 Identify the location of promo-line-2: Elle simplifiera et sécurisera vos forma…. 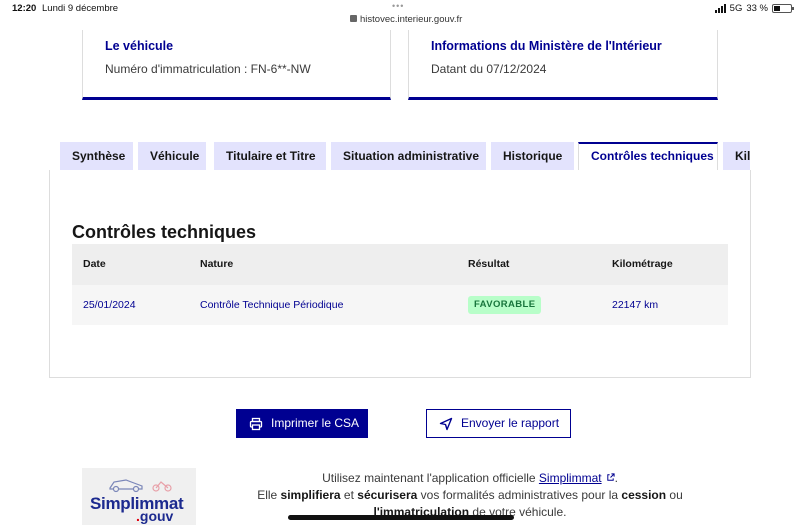
(470, 495).